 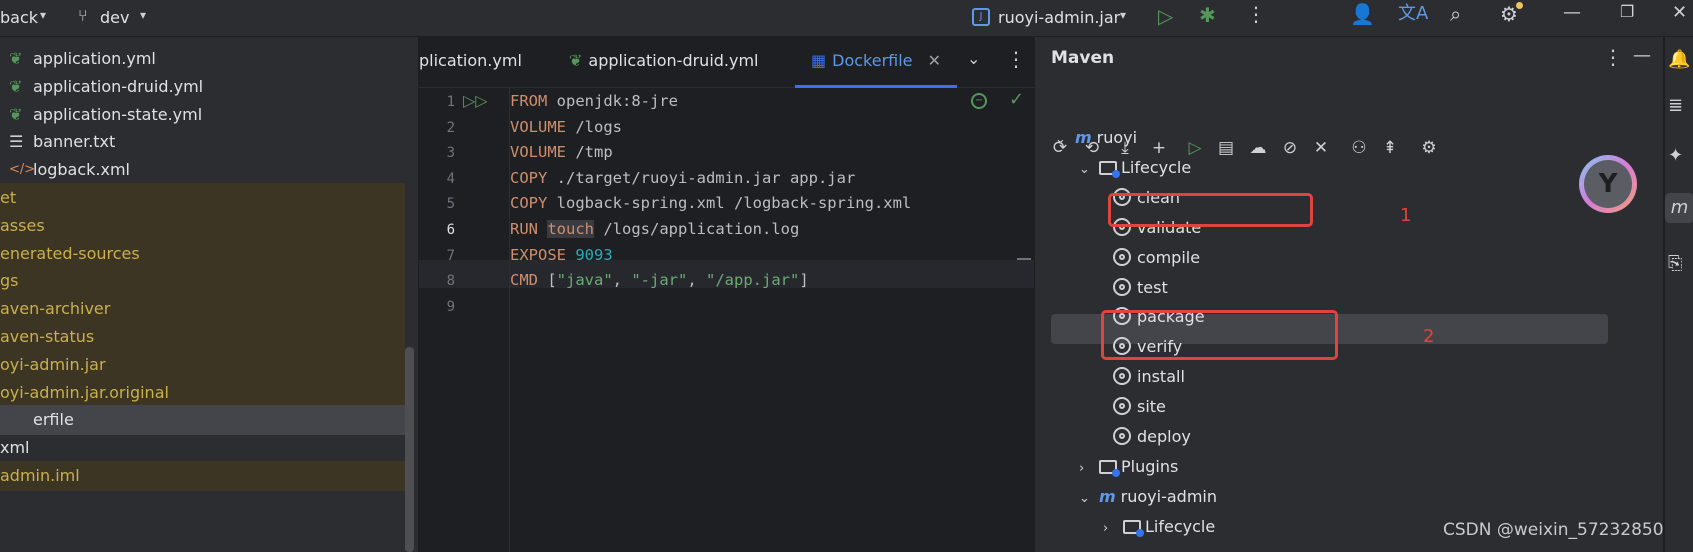 What do you see at coordinates (1096, 138) in the screenshot?
I see `maven-tree-item-module: ⌄ m ruoyi` at bounding box center [1096, 138].